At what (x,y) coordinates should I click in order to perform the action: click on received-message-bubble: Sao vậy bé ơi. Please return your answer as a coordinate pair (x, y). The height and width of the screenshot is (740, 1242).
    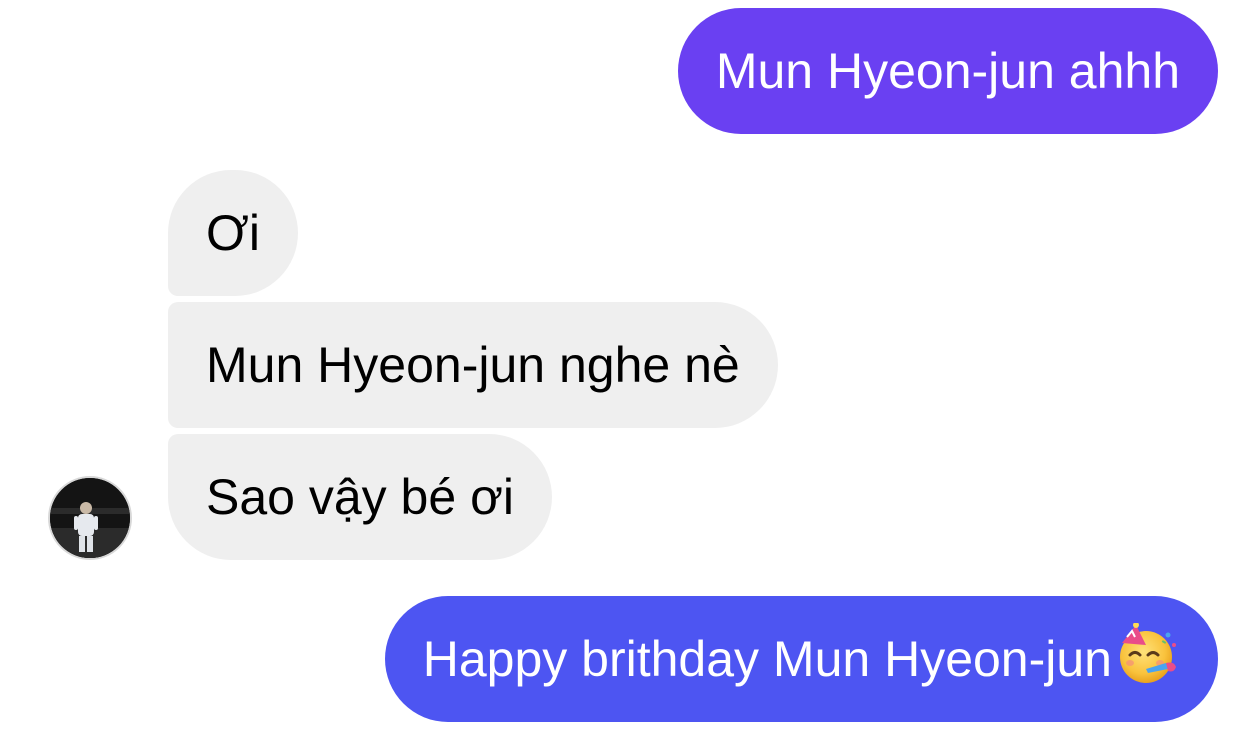
    Looking at the image, I should click on (360, 497).